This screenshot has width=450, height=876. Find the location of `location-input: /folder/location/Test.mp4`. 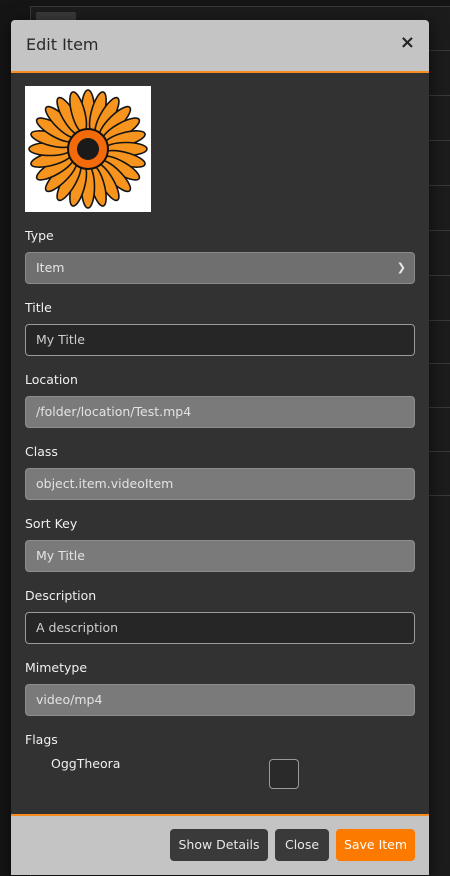

location-input: /folder/location/Test.mp4 is located at coordinates (220, 412).